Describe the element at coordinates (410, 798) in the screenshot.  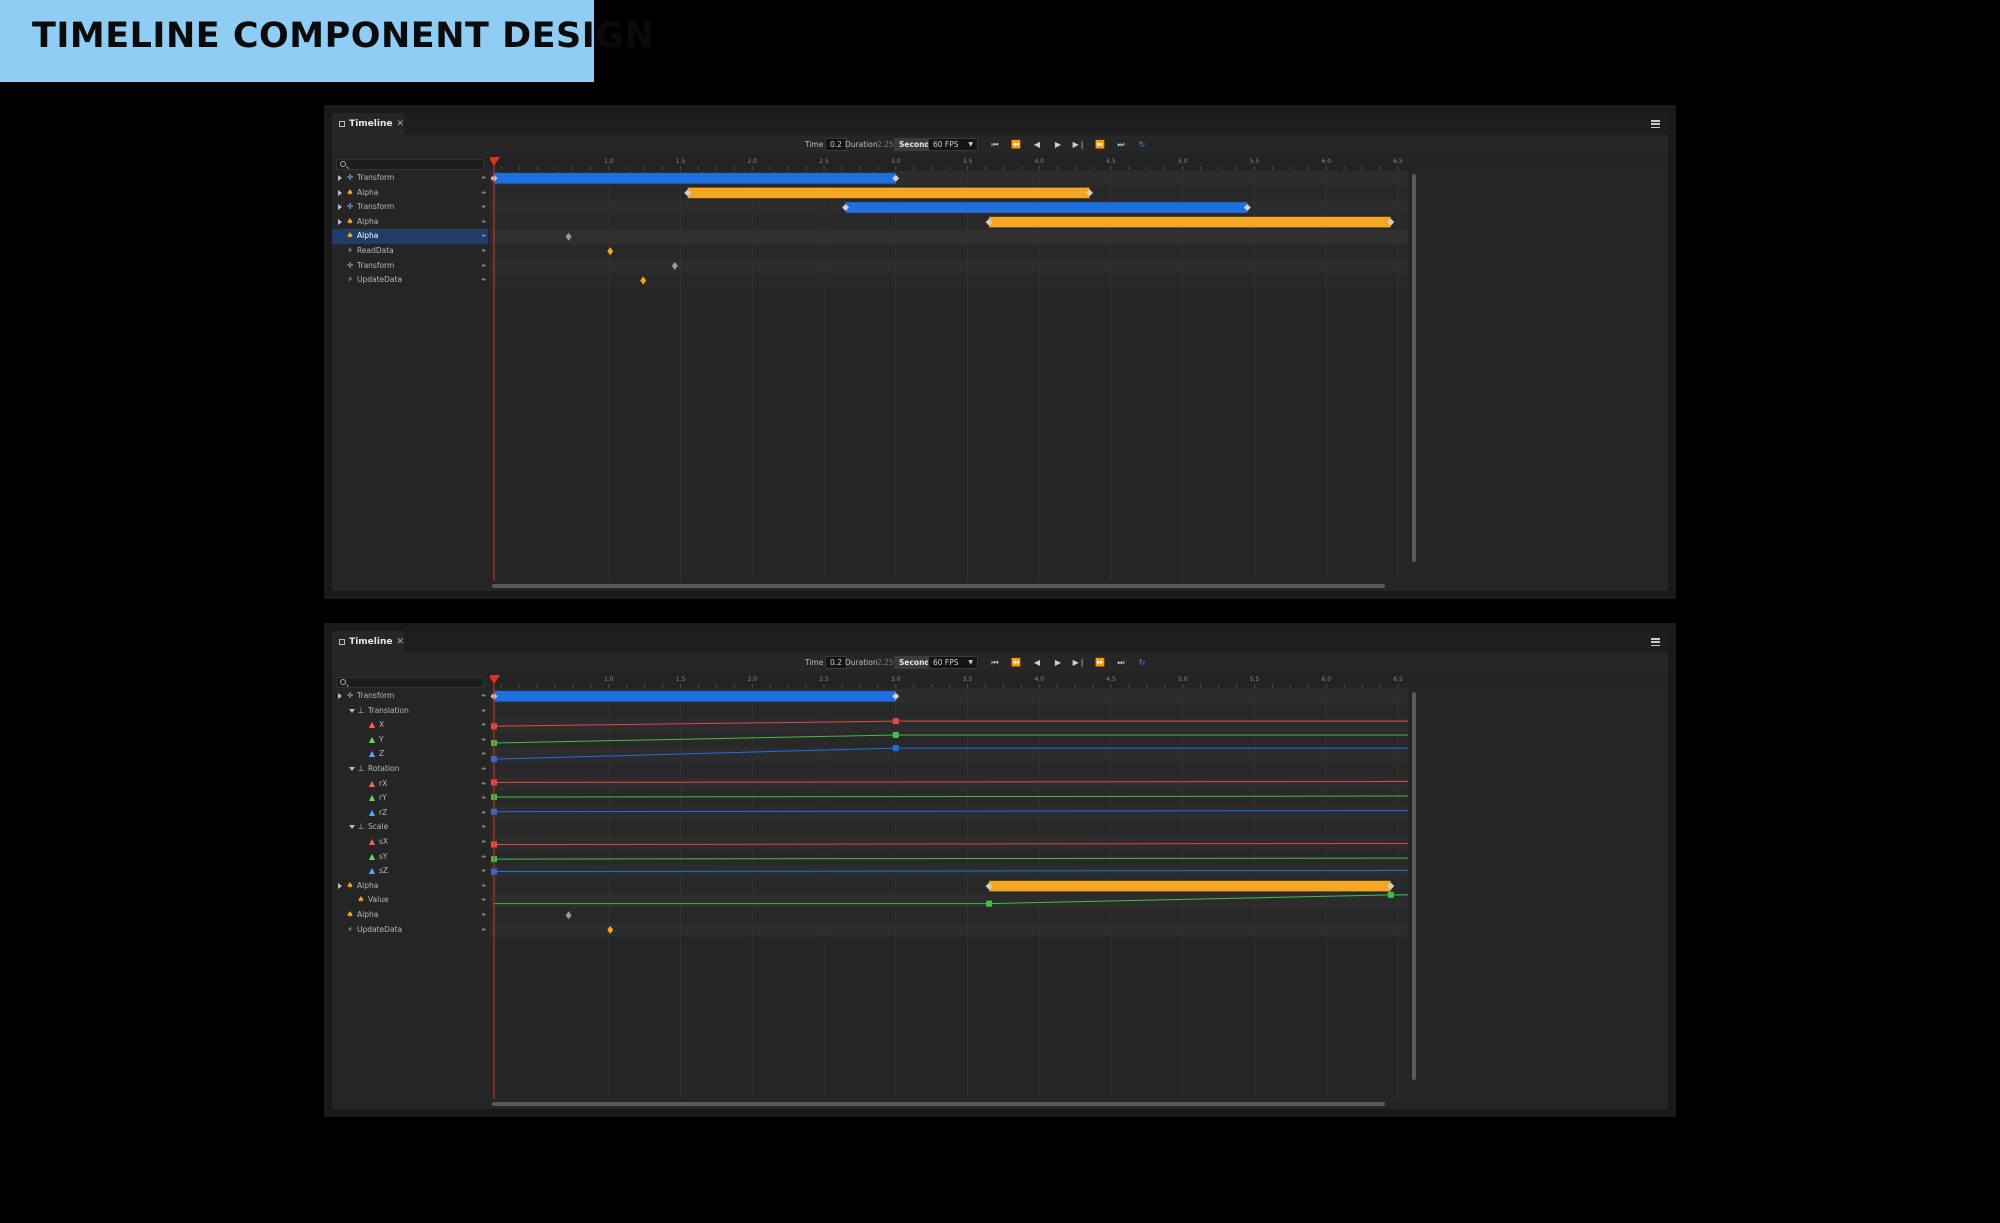
I see `track-row: ▲ rY ⌖` at that location.